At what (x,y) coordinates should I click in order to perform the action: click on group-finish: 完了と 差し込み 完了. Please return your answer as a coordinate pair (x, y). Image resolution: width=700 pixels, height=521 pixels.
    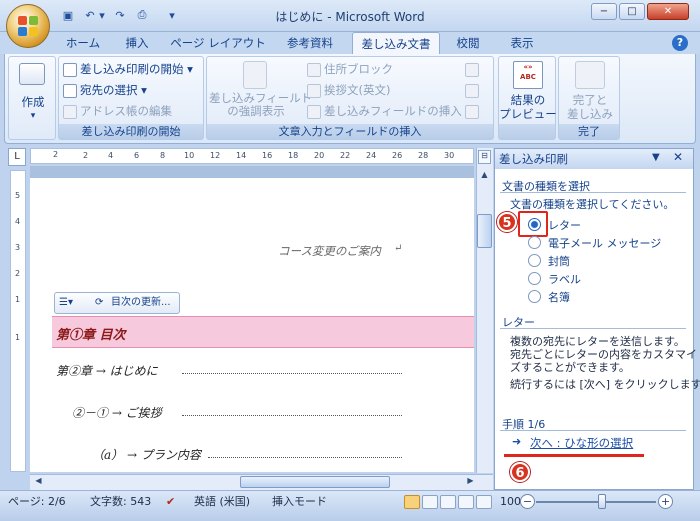
    Looking at the image, I should click on (589, 98).